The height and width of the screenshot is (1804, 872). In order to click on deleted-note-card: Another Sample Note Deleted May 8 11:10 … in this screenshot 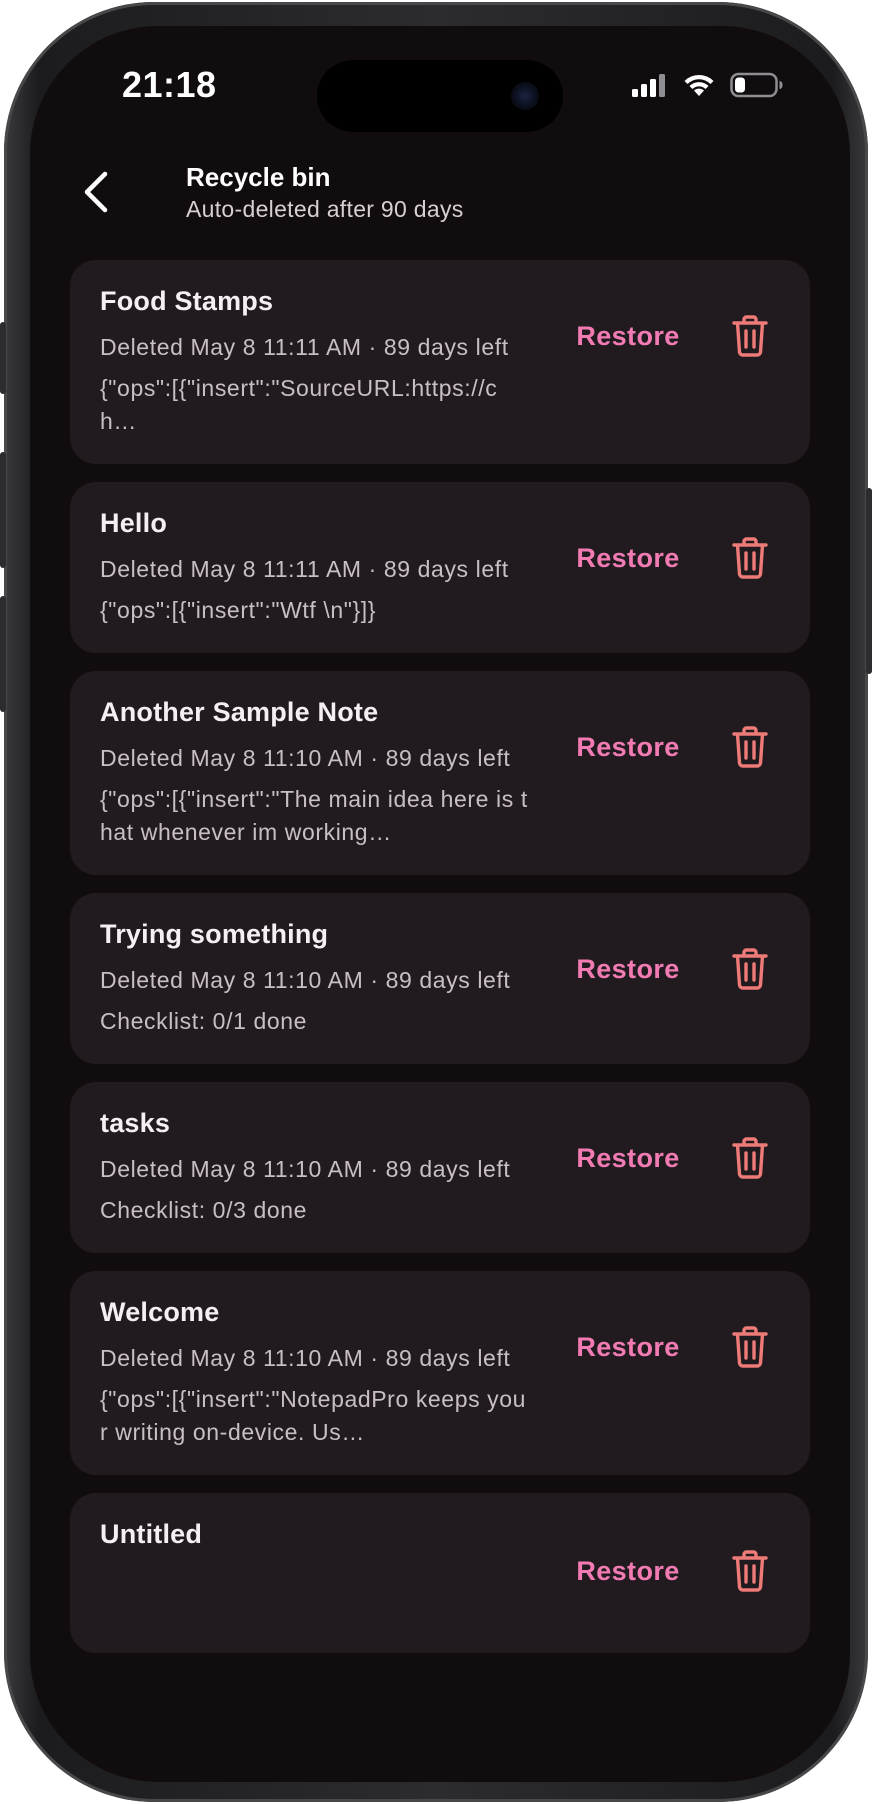, I will do `click(440, 773)`.